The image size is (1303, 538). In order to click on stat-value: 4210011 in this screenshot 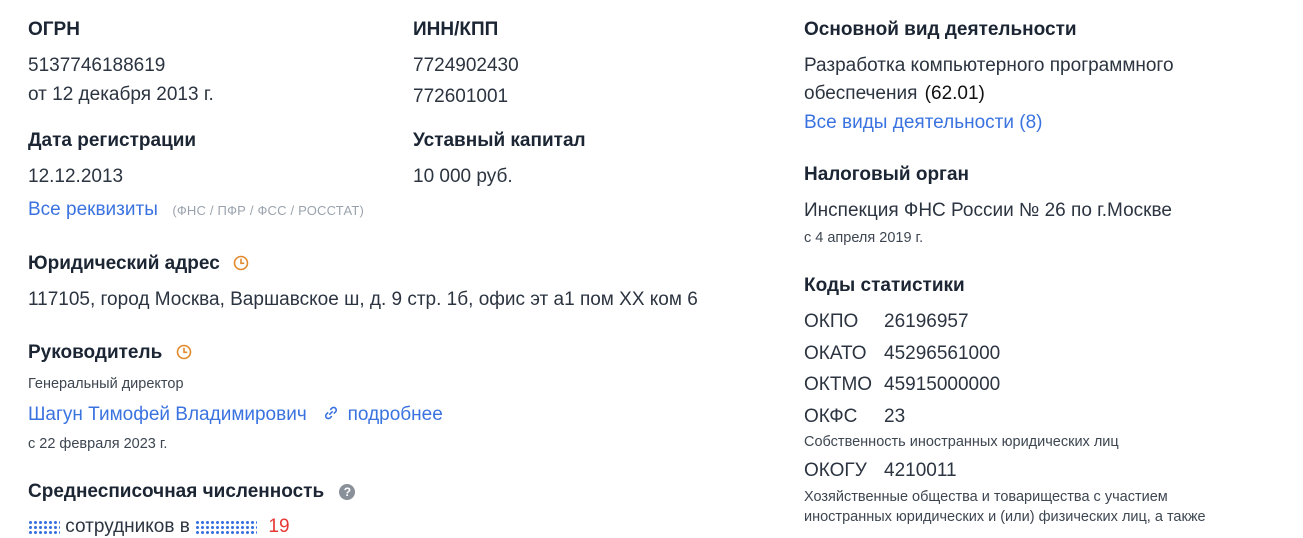, I will do `click(920, 470)`.